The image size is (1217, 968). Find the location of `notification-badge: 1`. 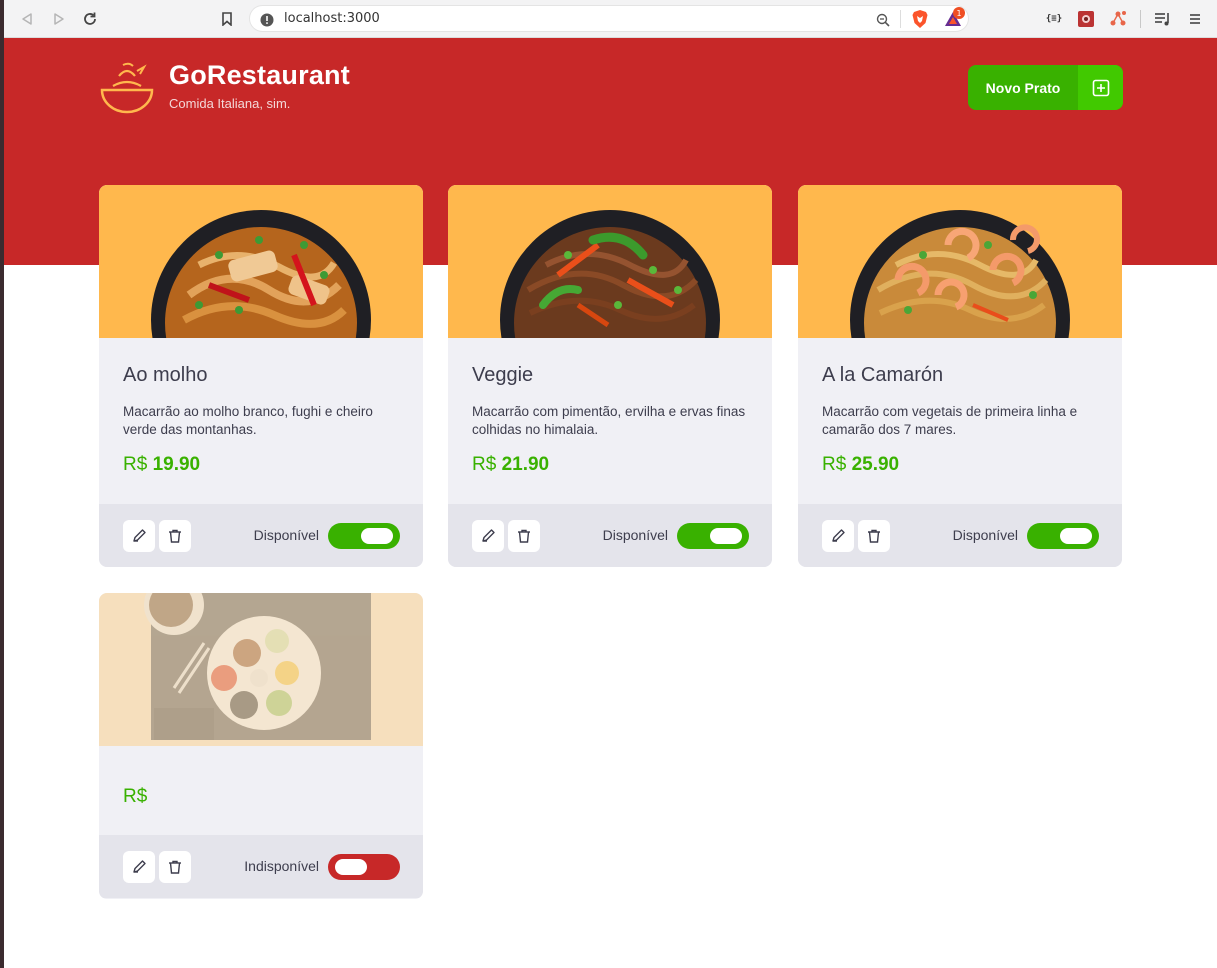

notification-badge: 1 is located at coordinates (959, 13).